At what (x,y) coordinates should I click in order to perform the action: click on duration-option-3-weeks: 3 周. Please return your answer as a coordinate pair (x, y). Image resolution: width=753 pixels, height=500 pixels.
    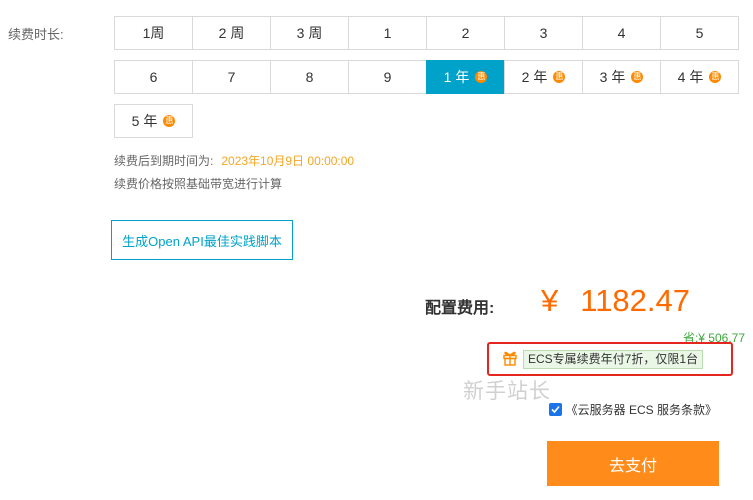
    Looking at the image, I should click on (309, 33).